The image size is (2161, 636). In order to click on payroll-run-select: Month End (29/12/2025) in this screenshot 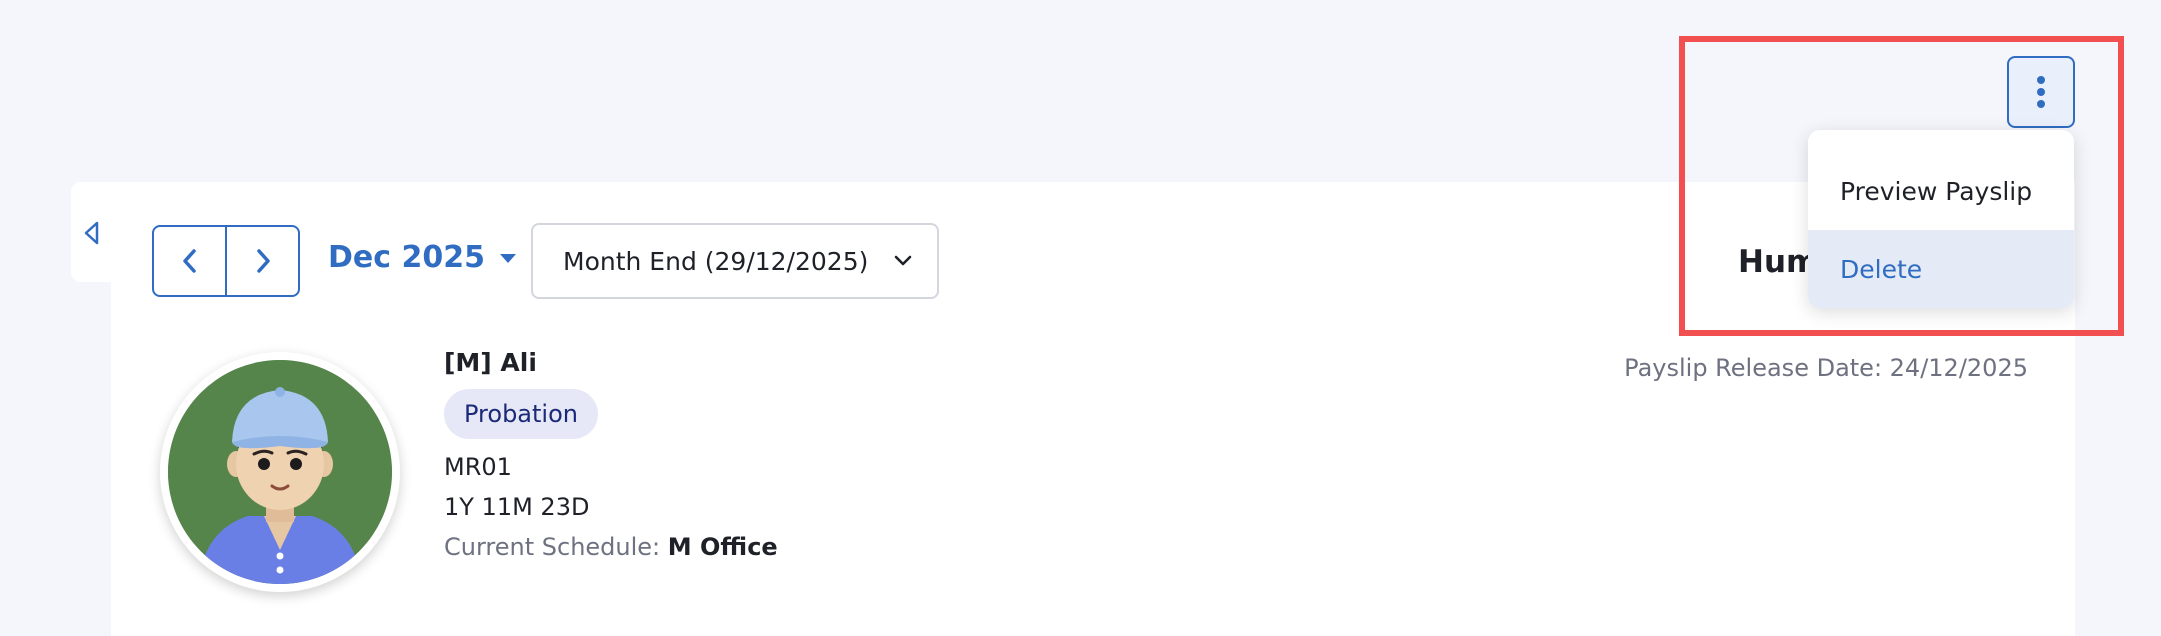, I will do `click(735, 261)`.